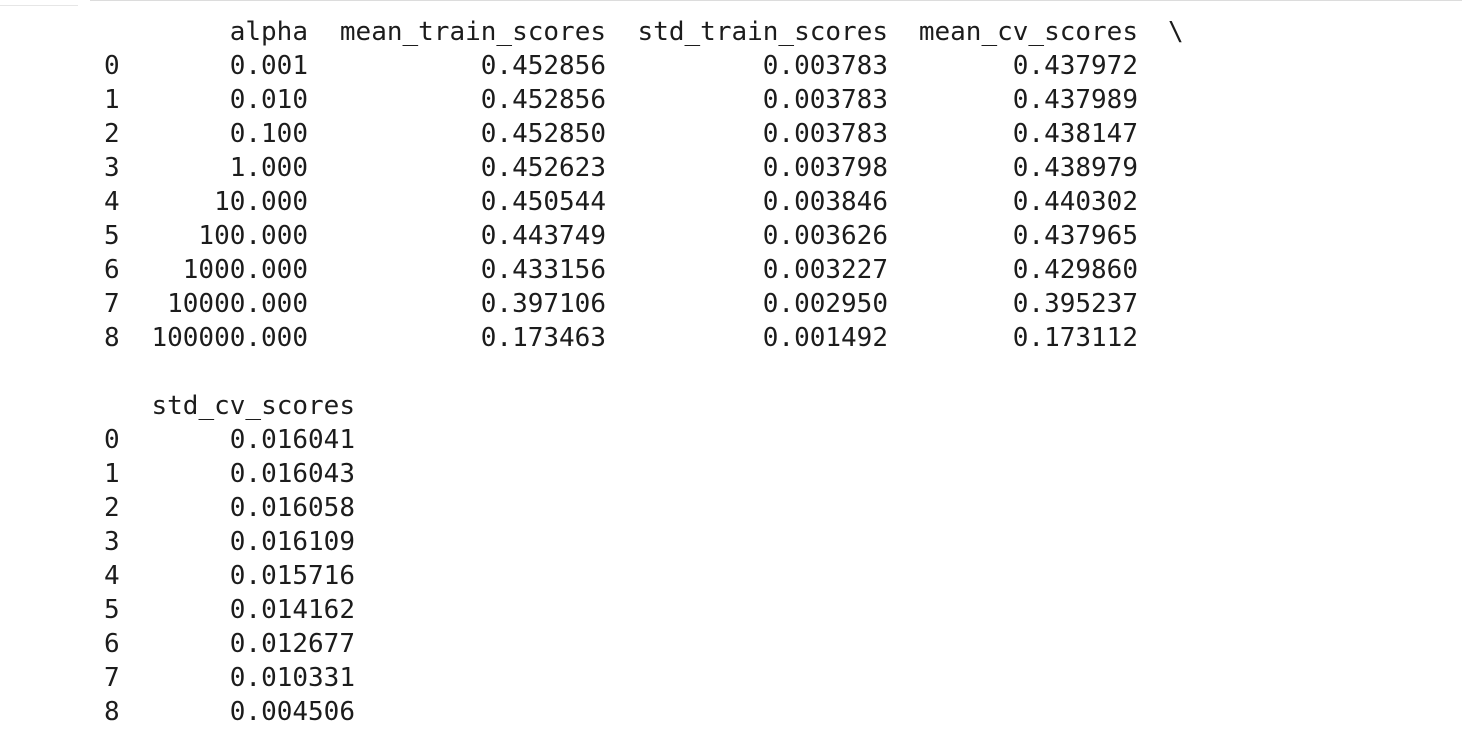 This screenshot has height=744, width=1462. I want to click on table-row: 4 10.000 0.450544 0.003846 0.440302, so click(731, 202).